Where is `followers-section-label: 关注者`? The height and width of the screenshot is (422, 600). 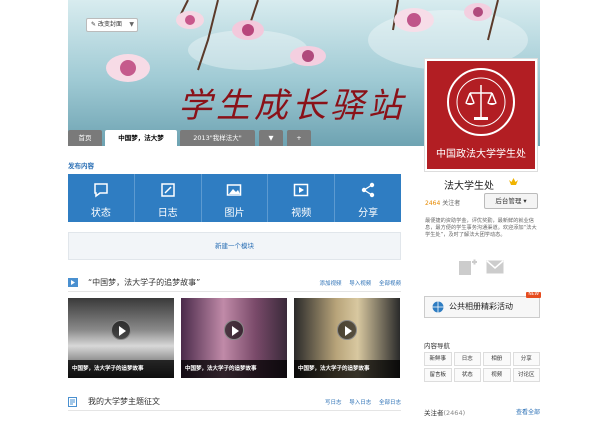
followers-section-label: 关注者 is located at coordinates (434, 413).